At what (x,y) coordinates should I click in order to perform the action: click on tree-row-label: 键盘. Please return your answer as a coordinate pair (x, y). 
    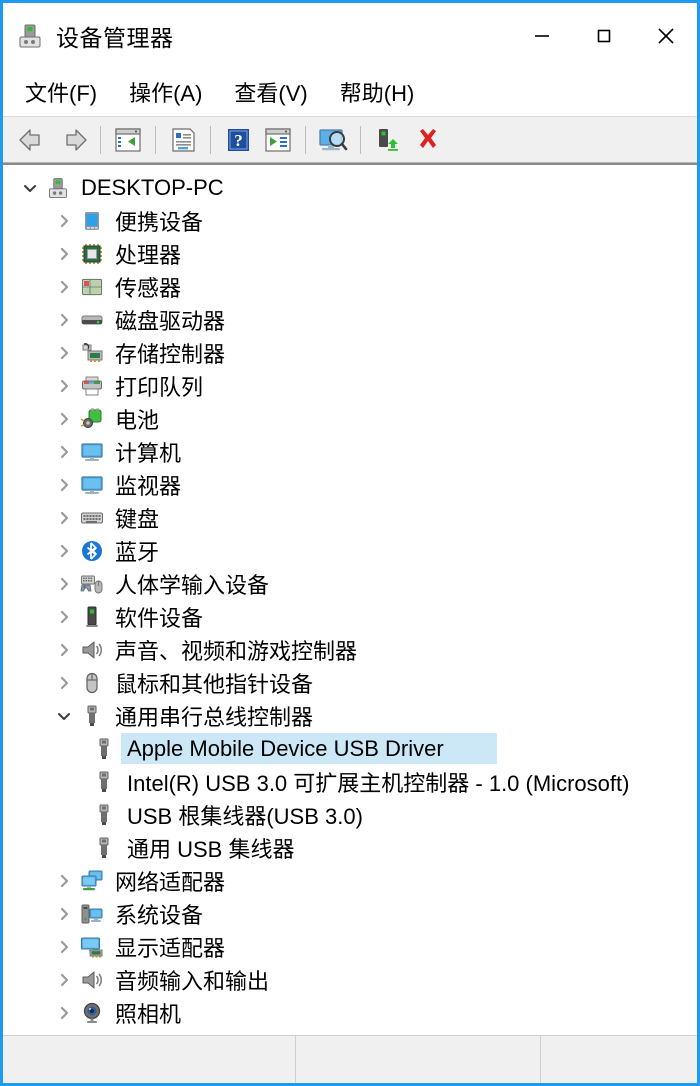
    Looking at the image, I should click on (137, 519).